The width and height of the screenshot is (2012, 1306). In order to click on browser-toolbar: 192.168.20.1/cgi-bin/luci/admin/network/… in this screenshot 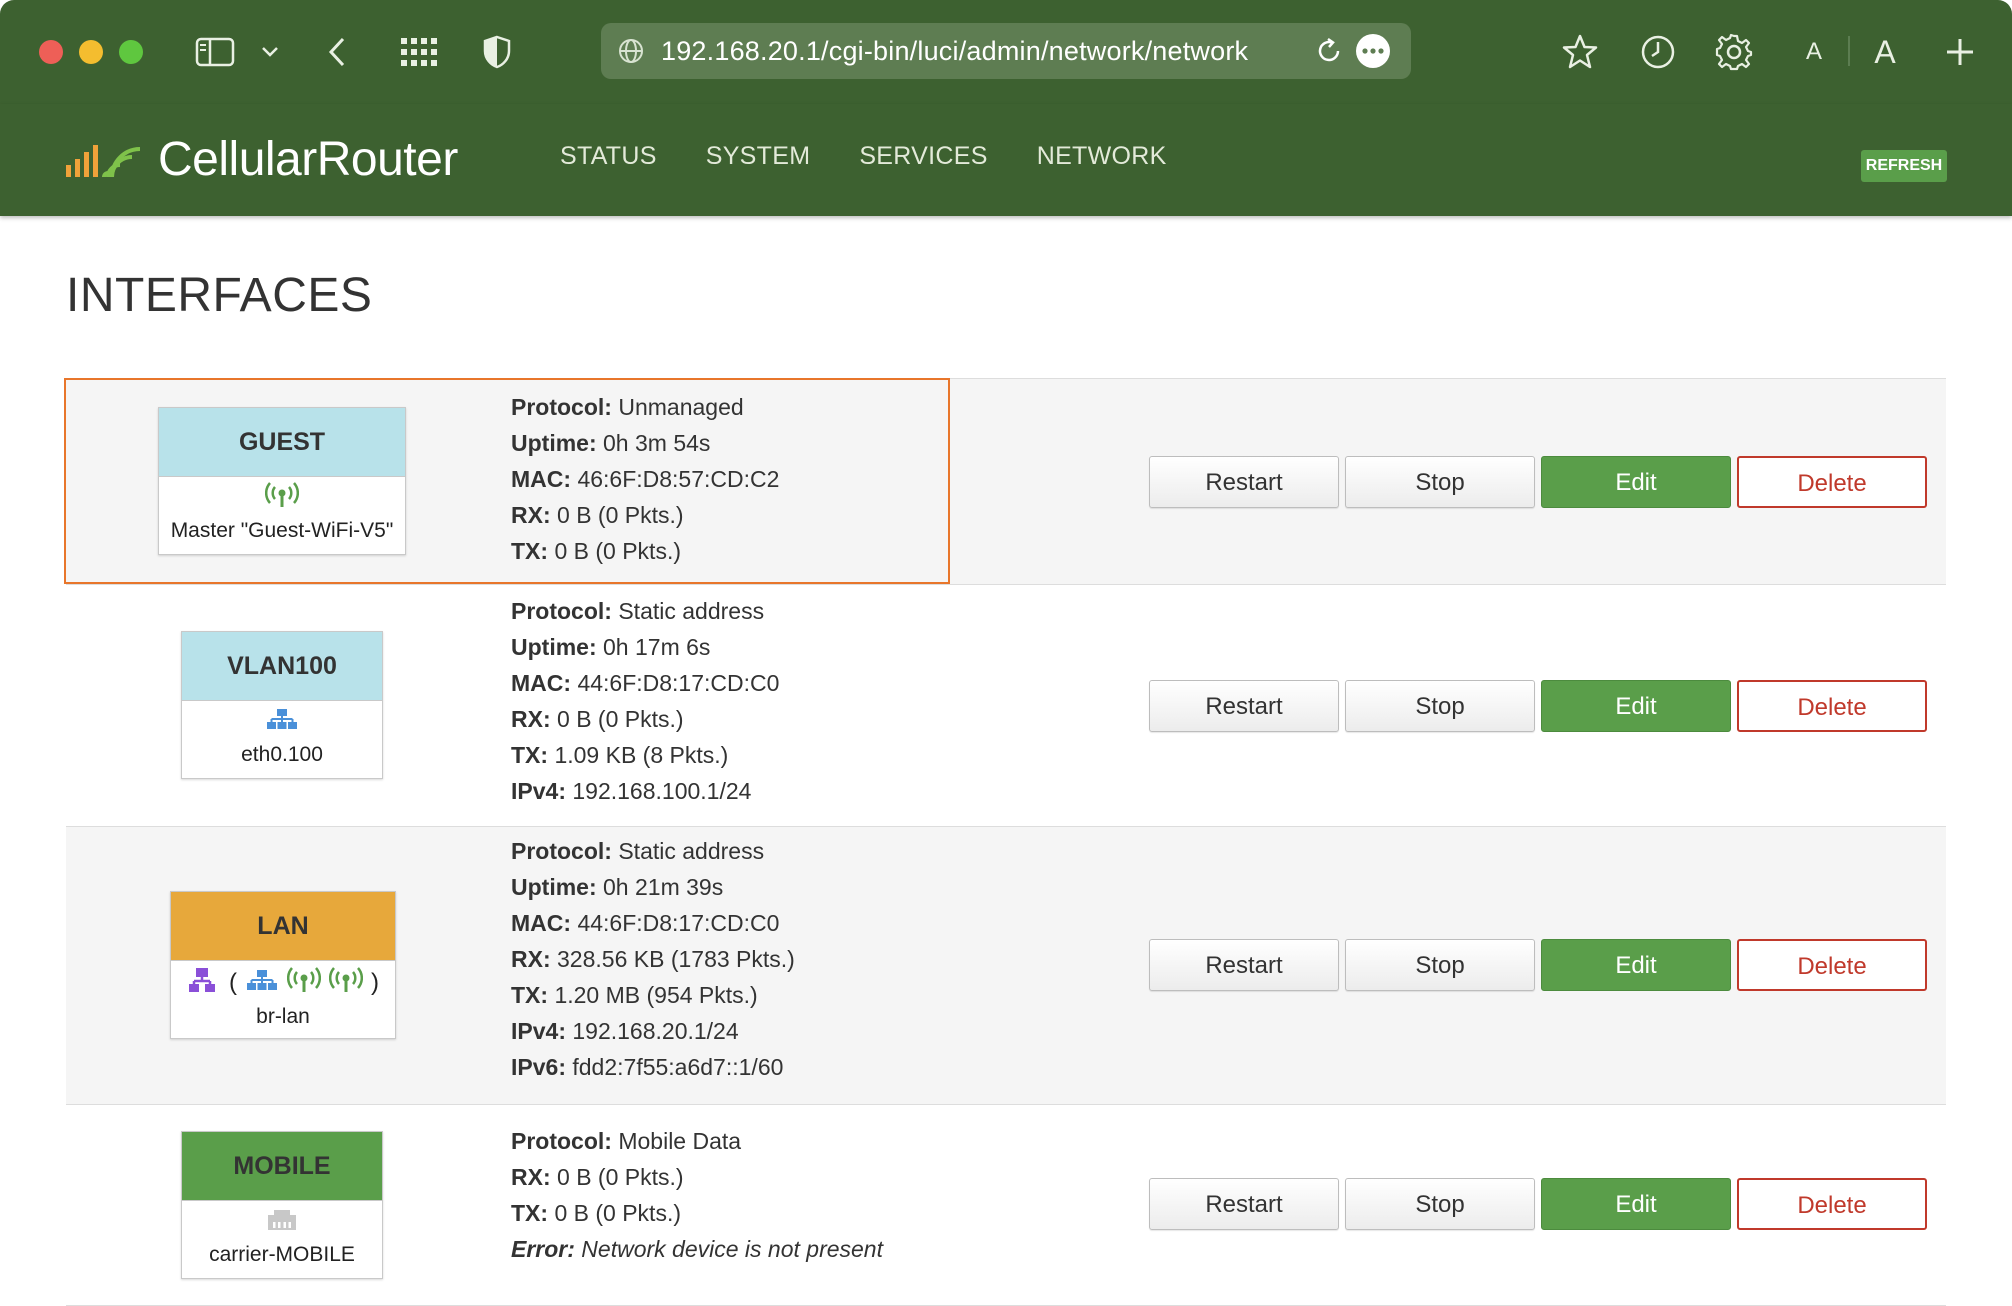, I will do `click(1006, 52)`.